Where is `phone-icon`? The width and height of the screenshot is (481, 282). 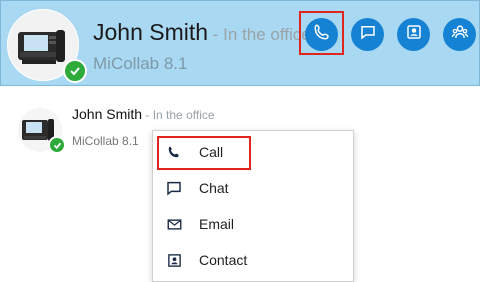
phone-icon is located at coordinates (322, 34).